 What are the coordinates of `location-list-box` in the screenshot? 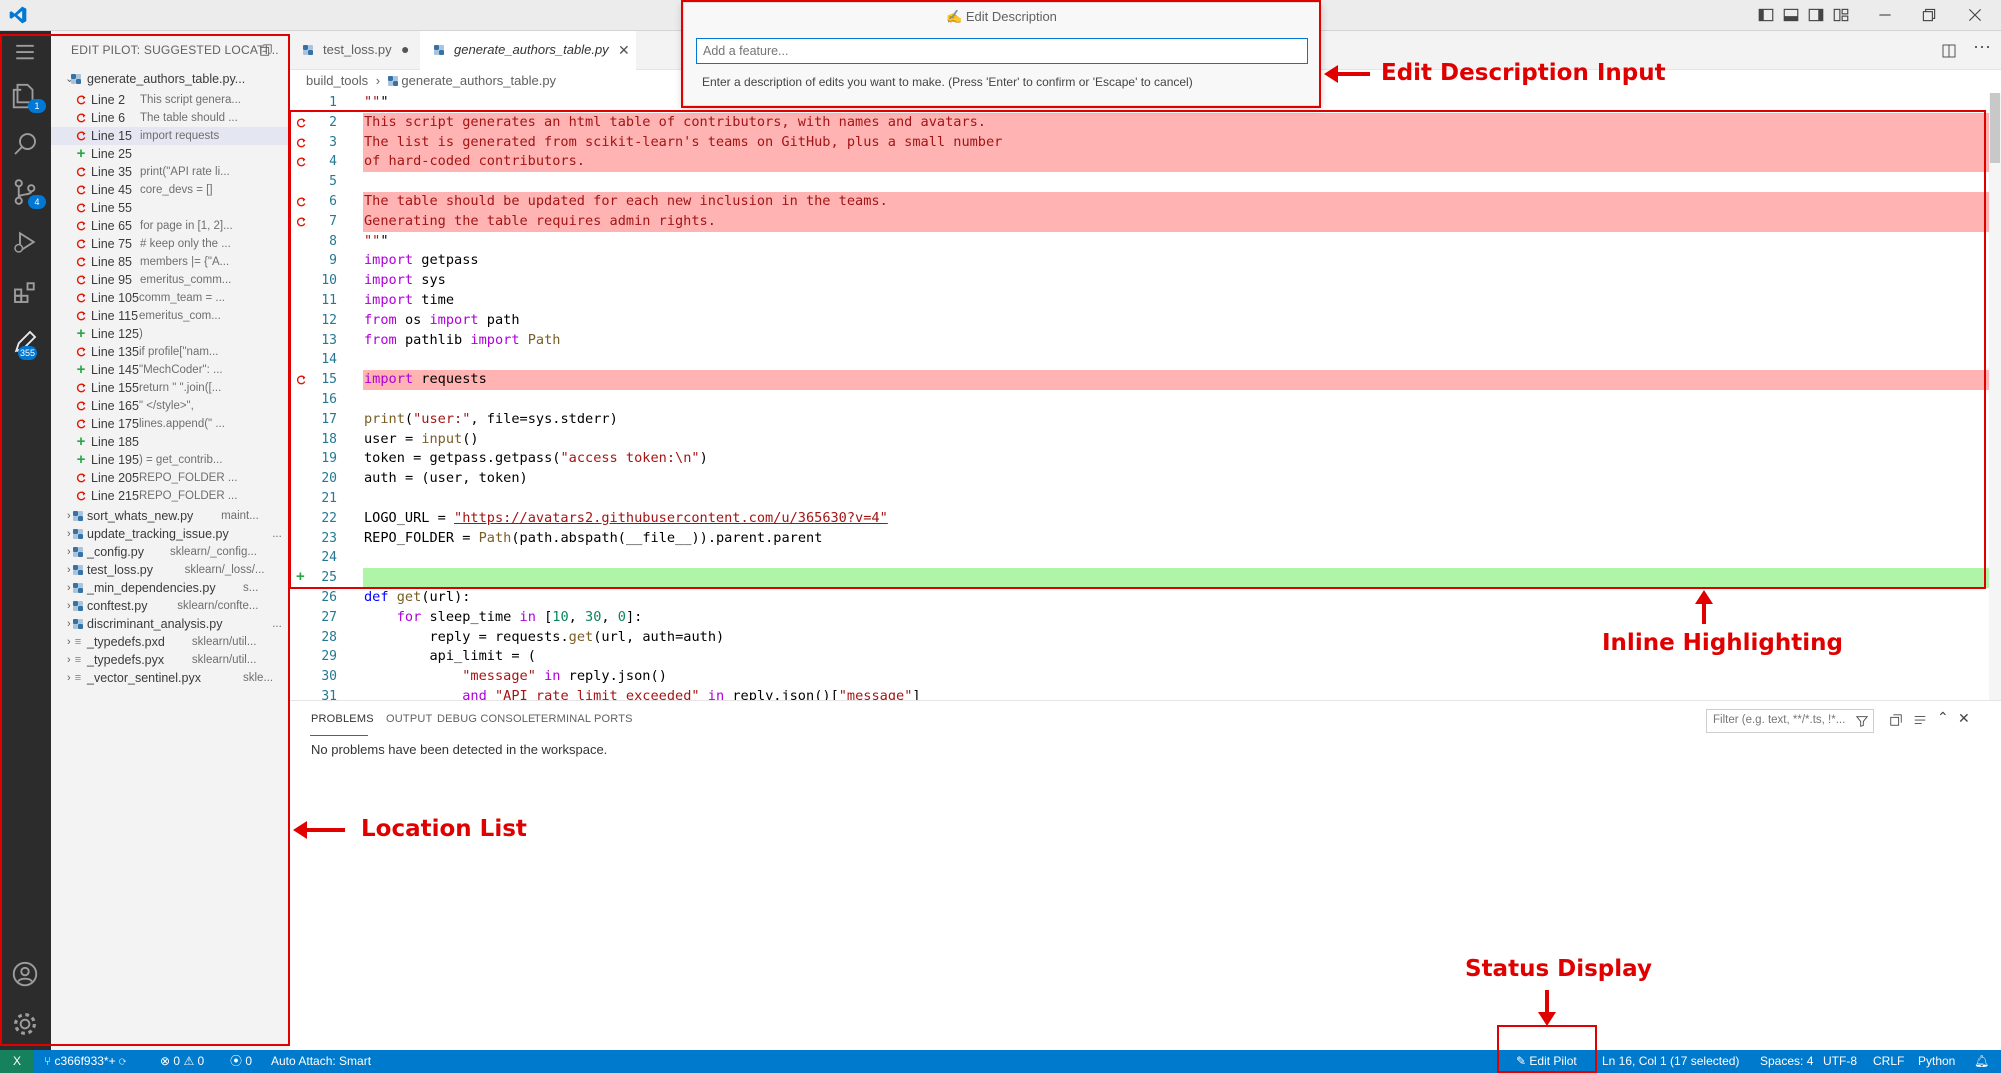 It's located at (145, 540).